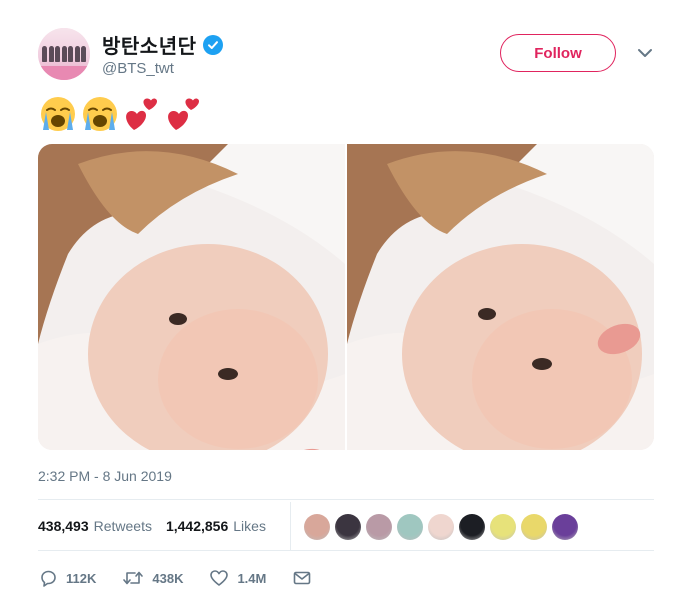 This screenshot has height=616, width=694. I want to click on like-button: 1.4M, so click(237, 578).